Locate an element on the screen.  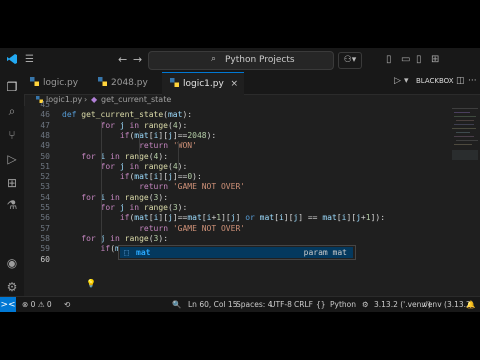
autocomplete-suggestion-widget: ⬚ mat param mat is located at coordinates (237, 252).